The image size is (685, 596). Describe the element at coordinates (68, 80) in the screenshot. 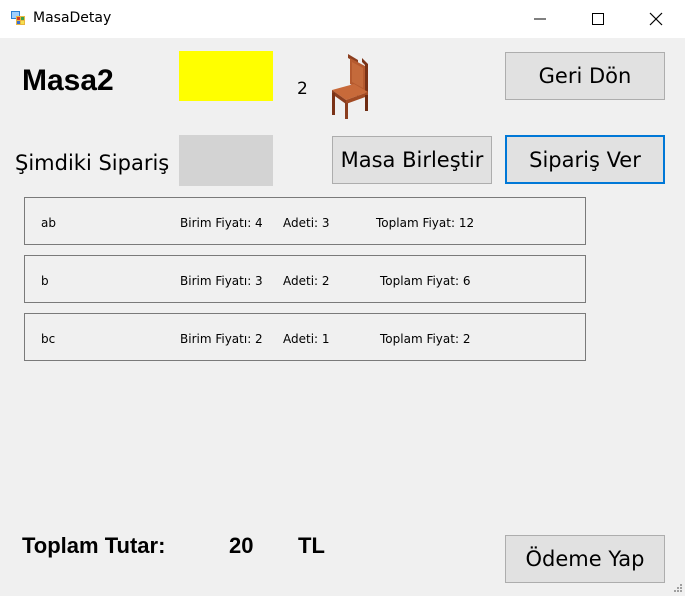

I see `table-name: Masa2` at that location.